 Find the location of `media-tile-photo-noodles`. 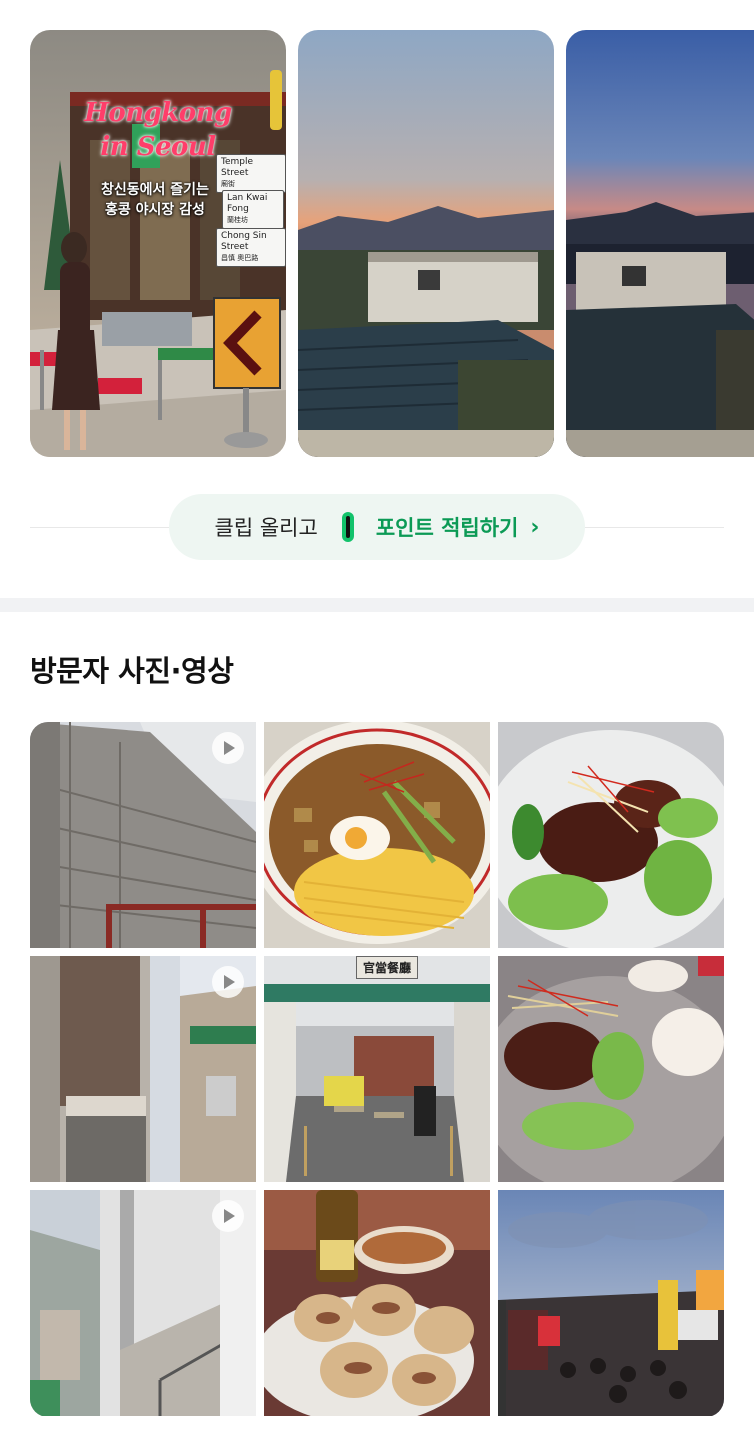

media-tile-photo-noodles is located at coordinates (377, 835).